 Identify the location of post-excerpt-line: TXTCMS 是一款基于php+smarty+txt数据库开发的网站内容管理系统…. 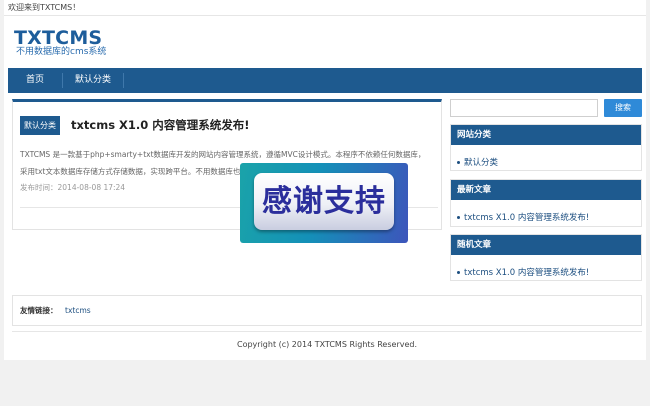
(223, 154).